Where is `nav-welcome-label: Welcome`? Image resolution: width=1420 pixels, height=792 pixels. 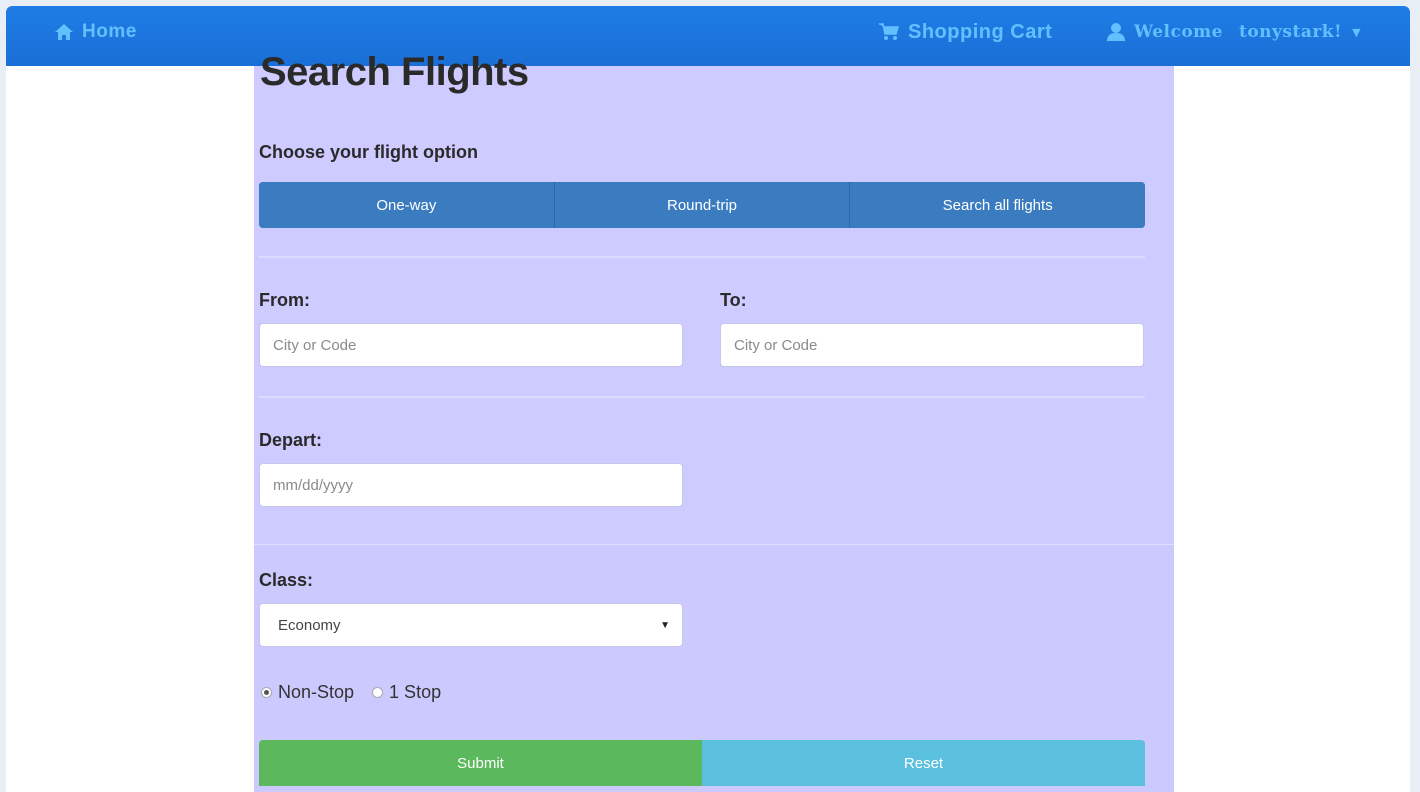 nav-welcome-label: Welcome is located at coordinates (1178, 32).